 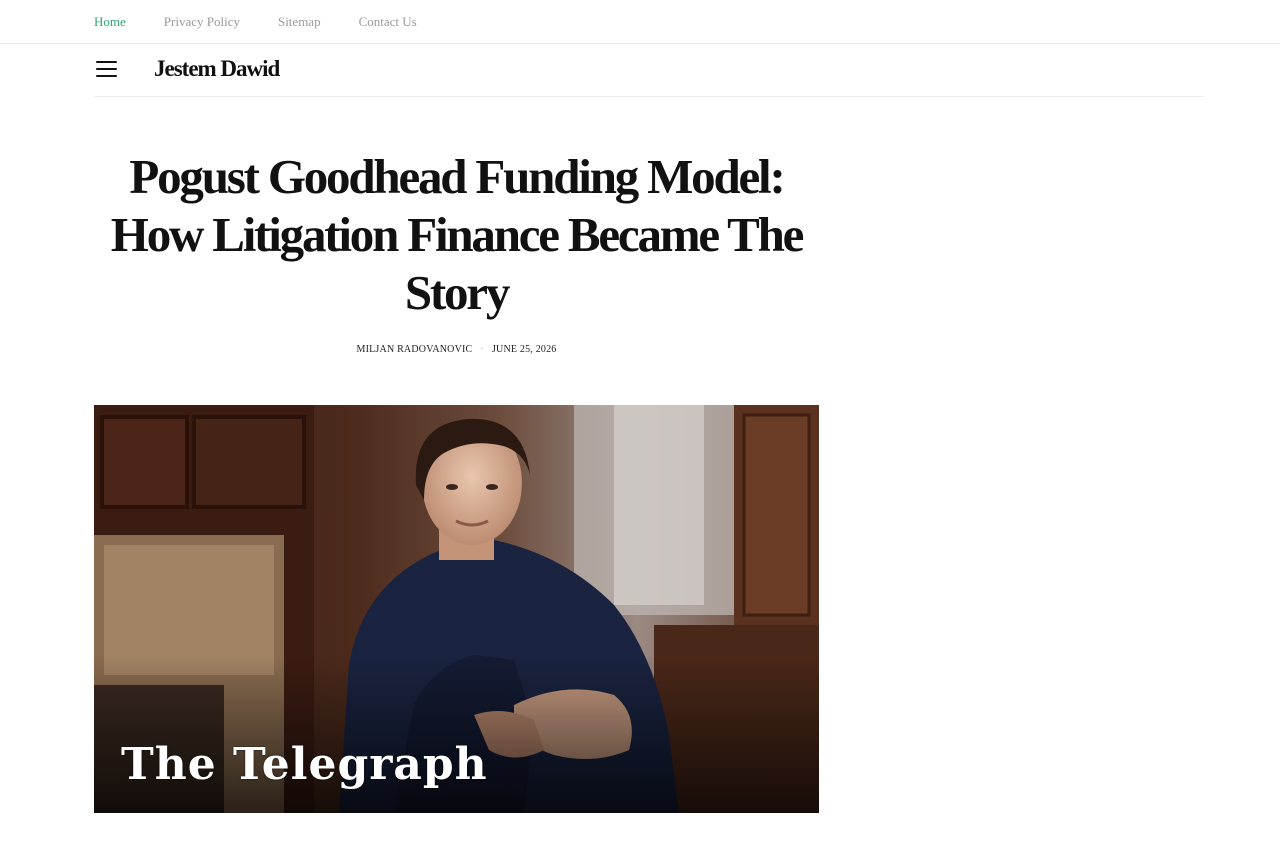 I want to click on telegraph-logo: The Telegraph, so click(x=304, y=764).